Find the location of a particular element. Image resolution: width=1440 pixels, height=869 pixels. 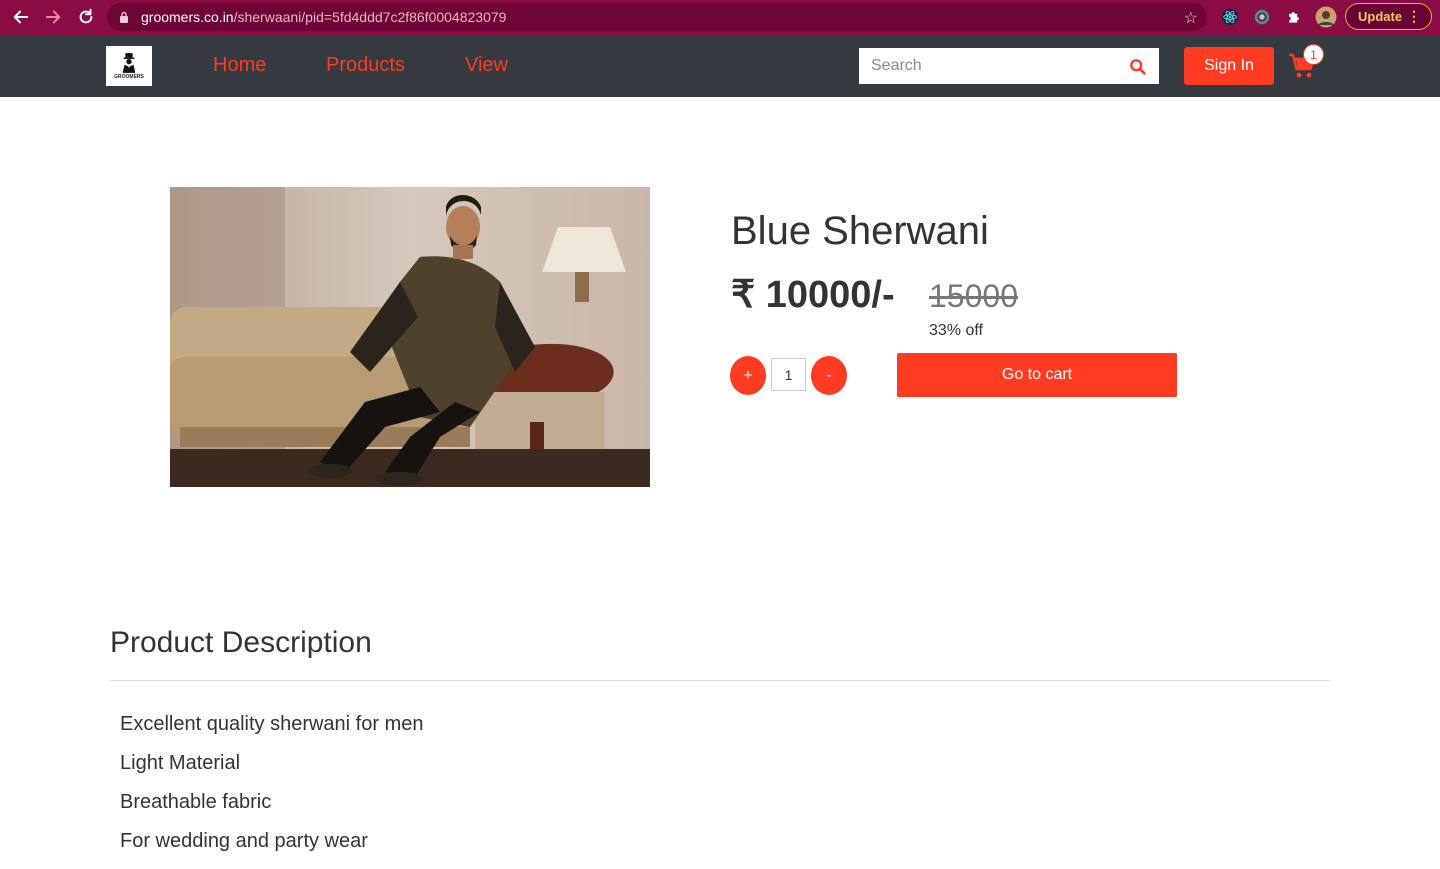

bookmark-star-icon: ☆ is located at coordinates (1191, 18).